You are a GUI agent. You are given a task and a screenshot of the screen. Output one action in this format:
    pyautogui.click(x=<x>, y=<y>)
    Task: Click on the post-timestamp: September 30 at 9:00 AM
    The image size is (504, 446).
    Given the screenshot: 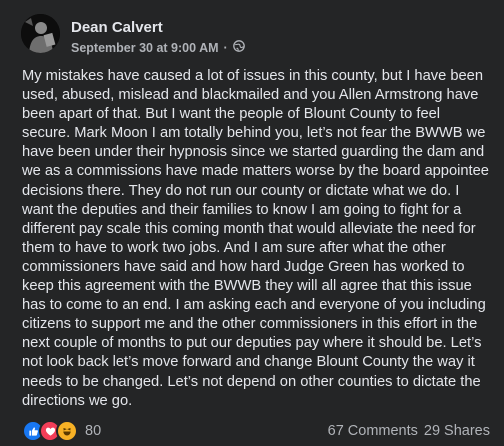 What is the action you would take?
    pyautogui.click(x=145, y=48)
    